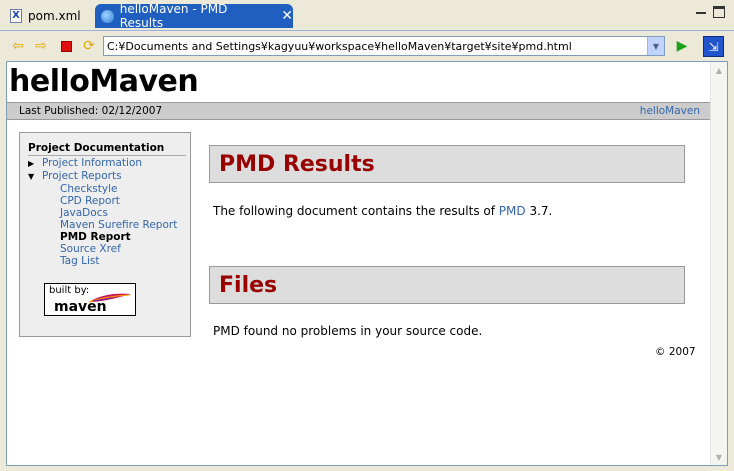 Image resolution: width=734 pixels, height=471 pixels. What do you see at coordinates (109, 163) in the screenshot?
I see `nav-item-project-information: ▶ Project Information` at bounding box center [109, 163].